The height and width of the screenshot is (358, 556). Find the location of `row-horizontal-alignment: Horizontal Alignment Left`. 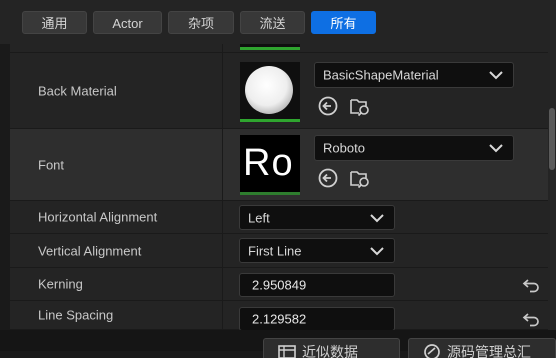

row-horizontal-alignment: Horizontal Alignment Left is located at coordinates (283, 217).